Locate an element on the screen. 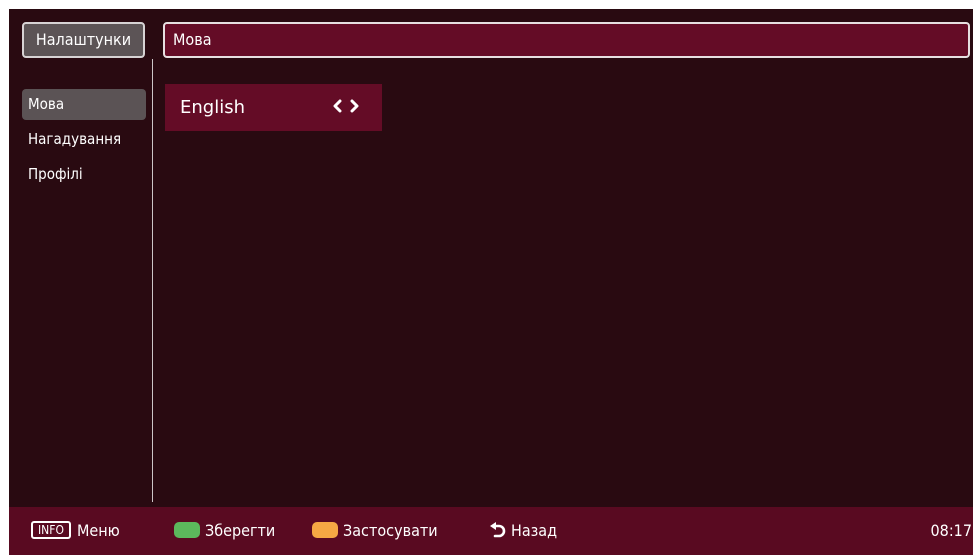 The image size is (973, 555). page-title: Мова is located at coordinates (566, 40).